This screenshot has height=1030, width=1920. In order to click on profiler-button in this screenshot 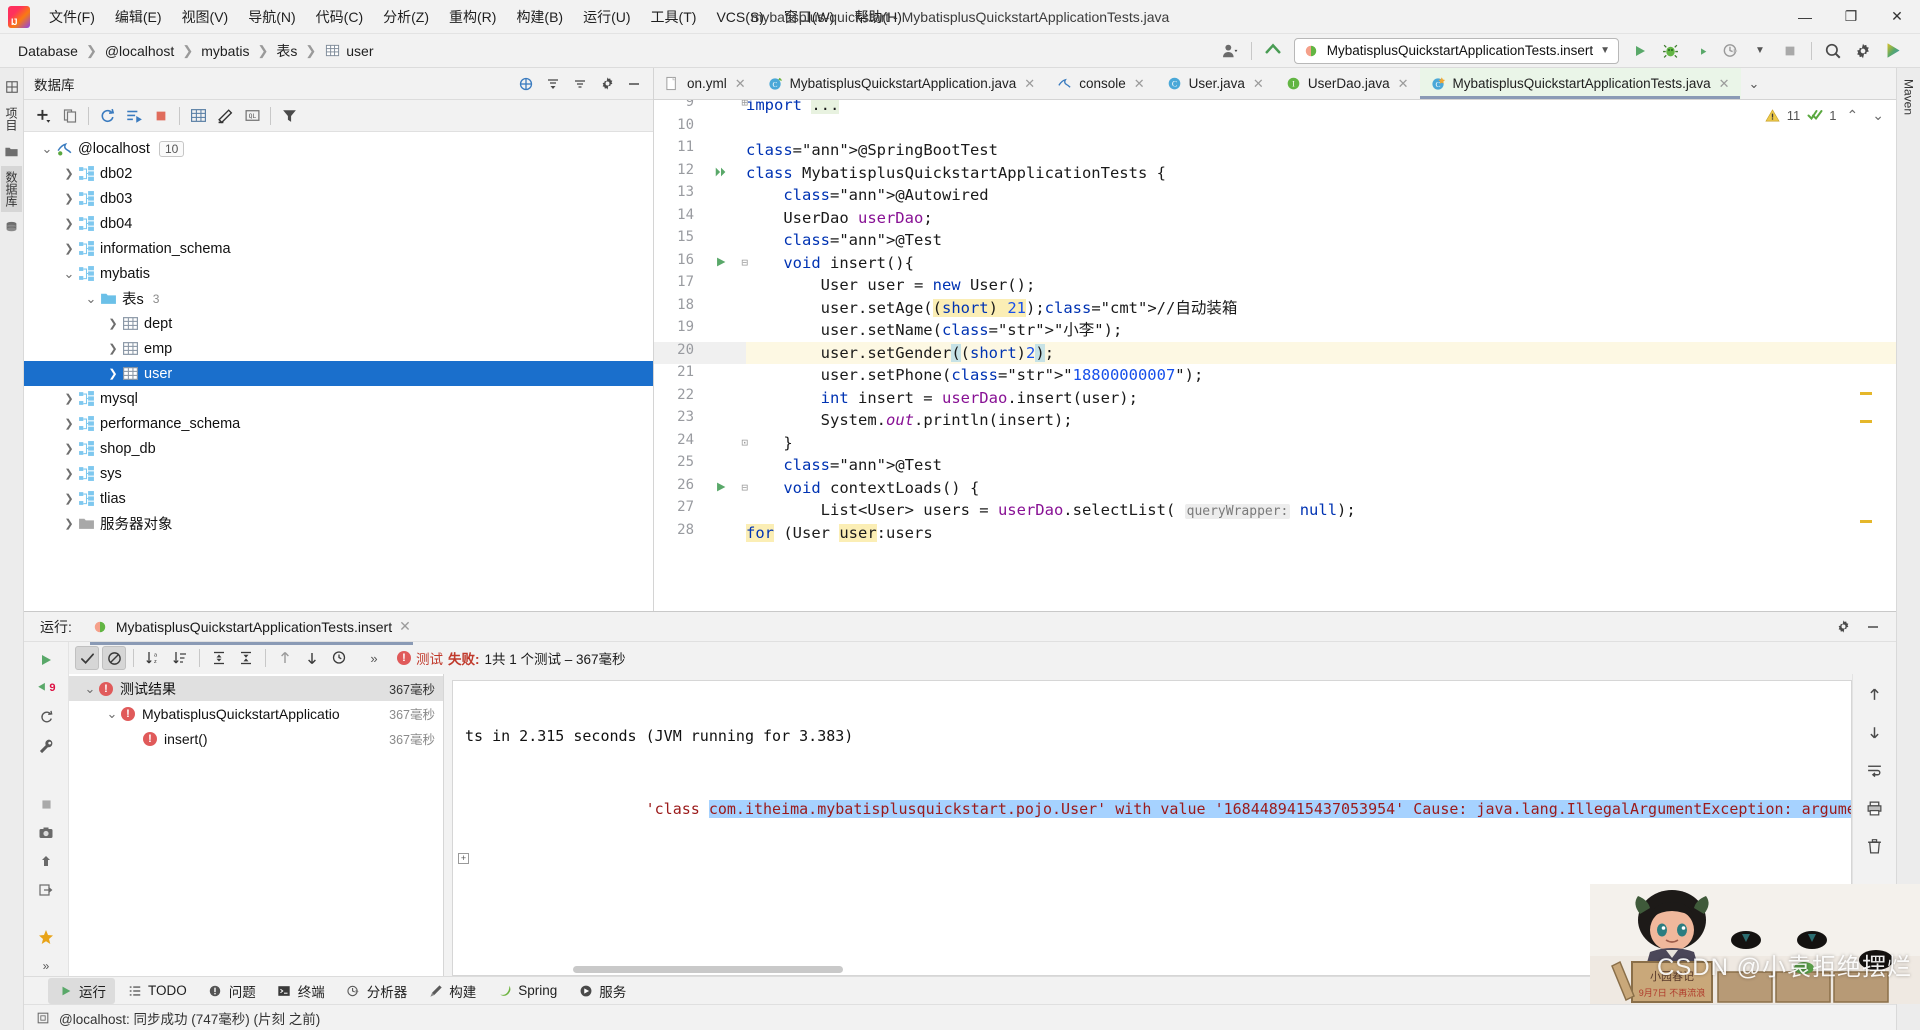, I will do `click(1730, 51)`.